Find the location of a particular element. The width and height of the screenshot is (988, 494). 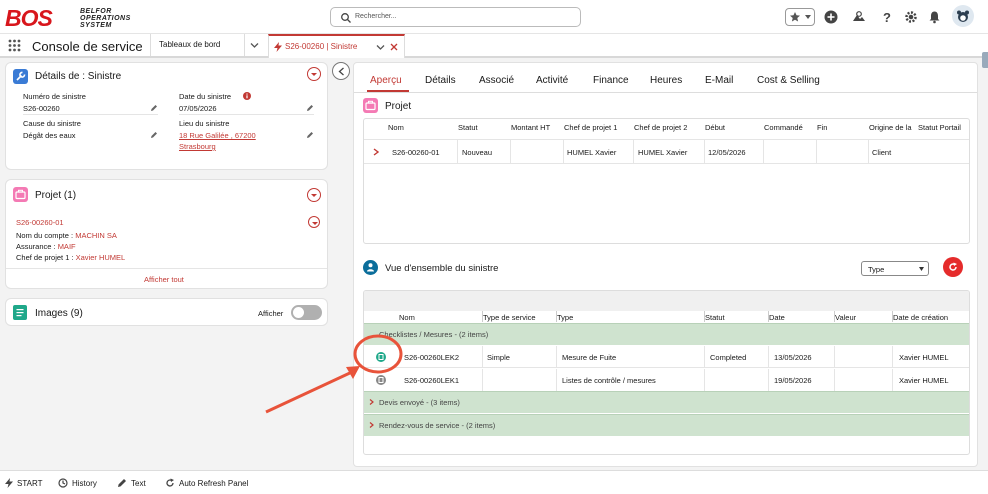

vcol-type-service: Type de service is located at coordinates (509, 317).